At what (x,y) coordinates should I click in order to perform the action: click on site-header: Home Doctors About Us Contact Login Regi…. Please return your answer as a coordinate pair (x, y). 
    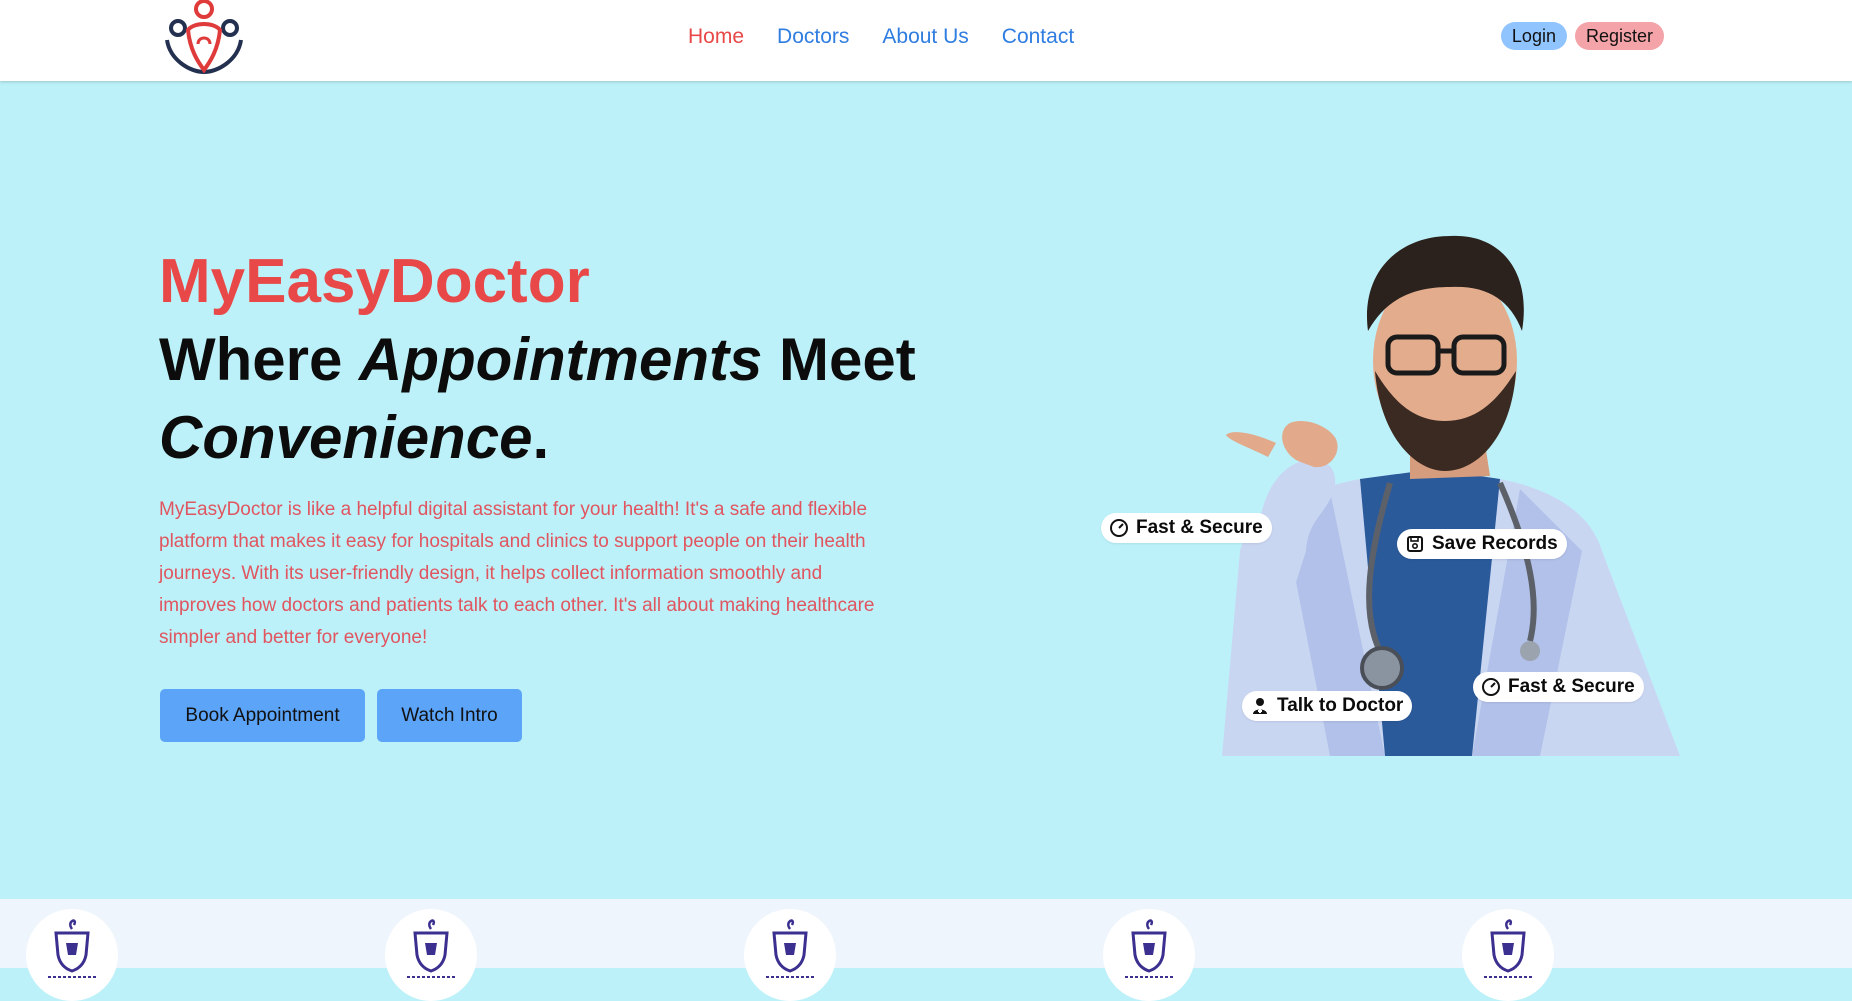
    Looking at the image, I should click on (926, 40).